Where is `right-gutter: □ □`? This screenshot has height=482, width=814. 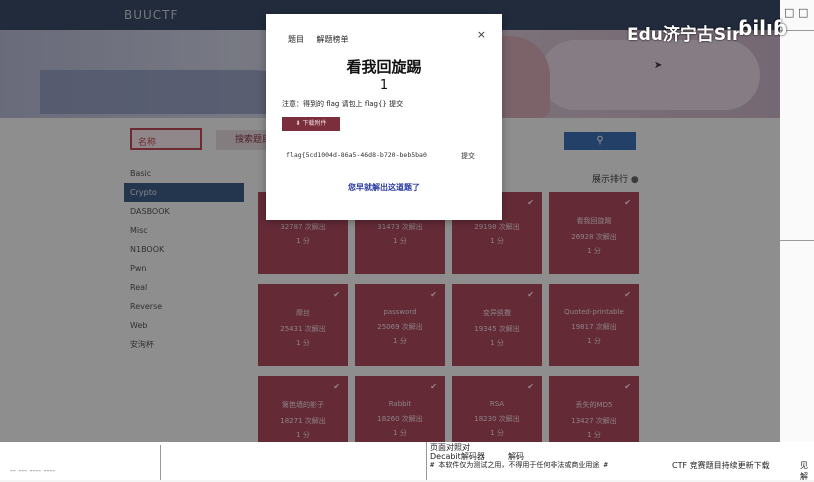 right-gutter: □ □ is located at coordinates (797, 221).